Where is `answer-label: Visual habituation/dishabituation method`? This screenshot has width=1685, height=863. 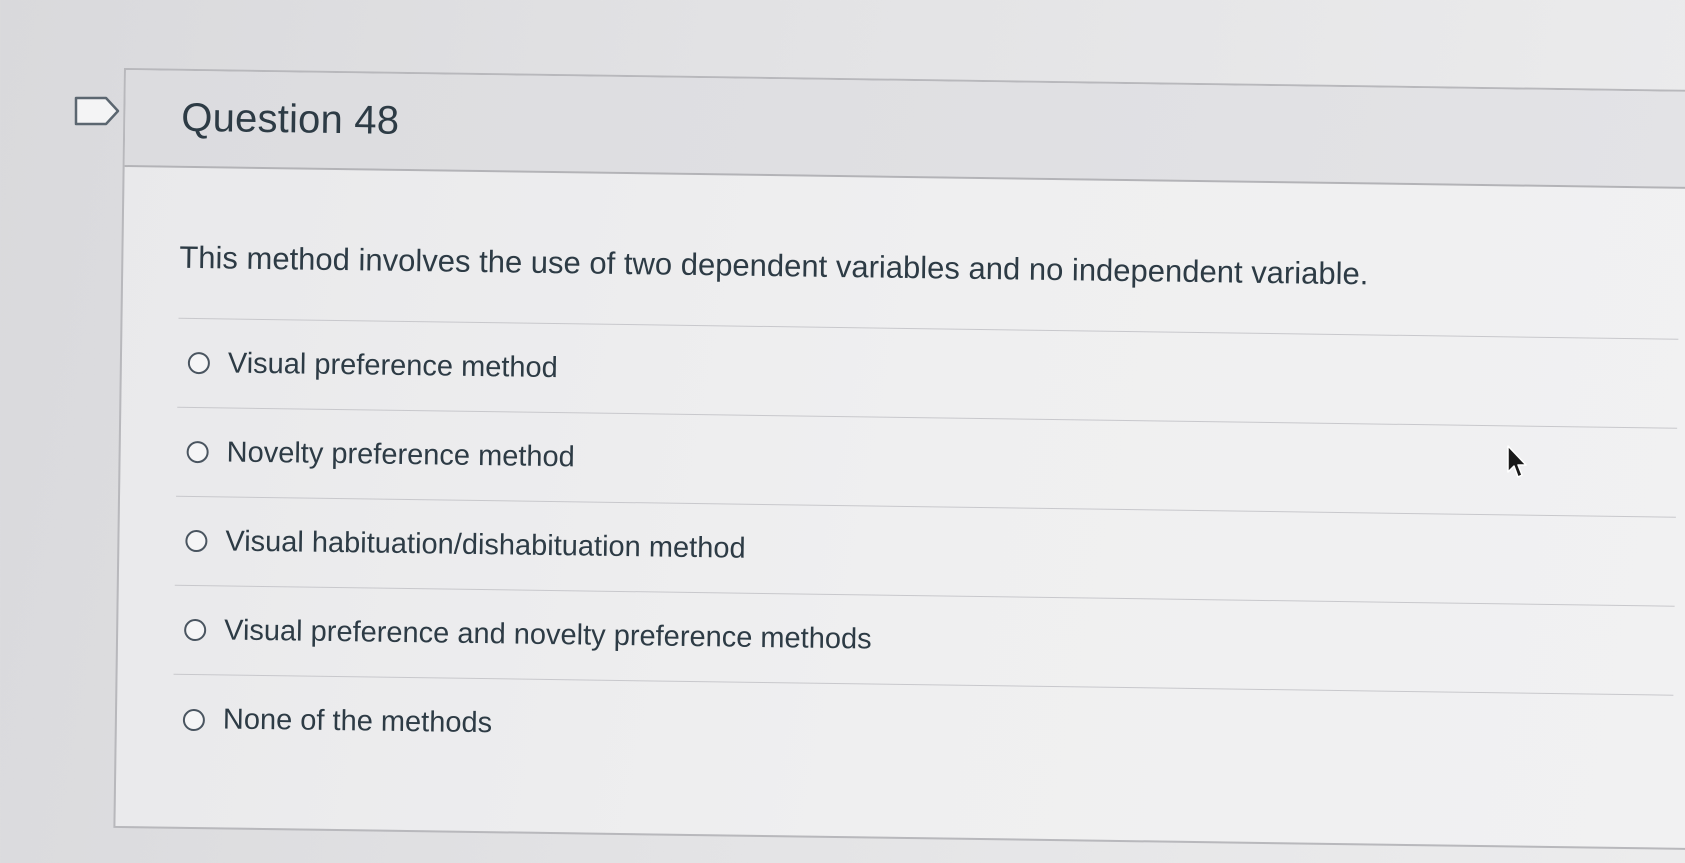 answer-label: Visual habituation/dishabituation method is located at coordinates (485, 545).